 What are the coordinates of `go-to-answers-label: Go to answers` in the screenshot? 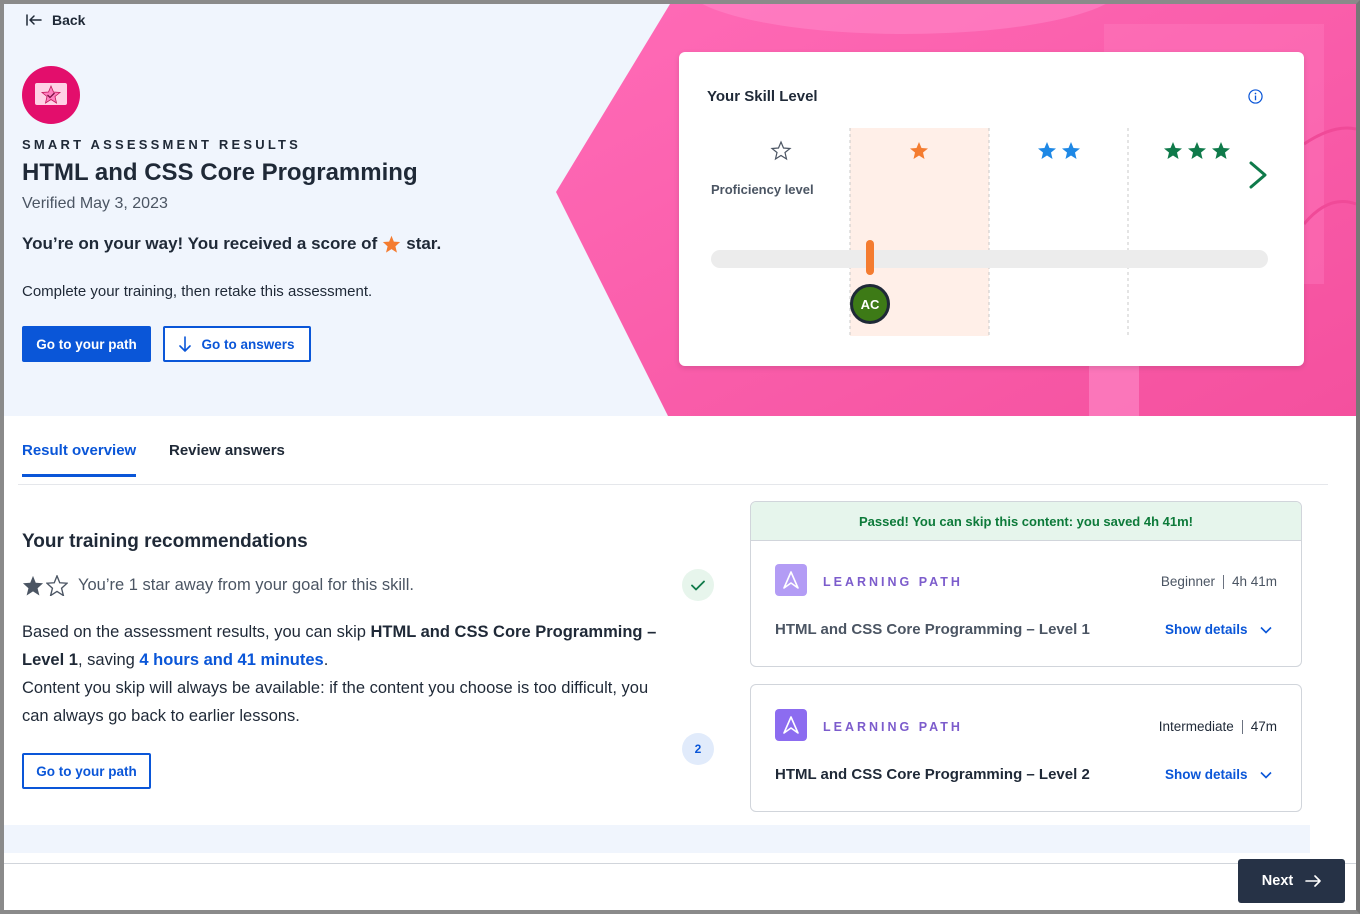 It's located at (248, 344).